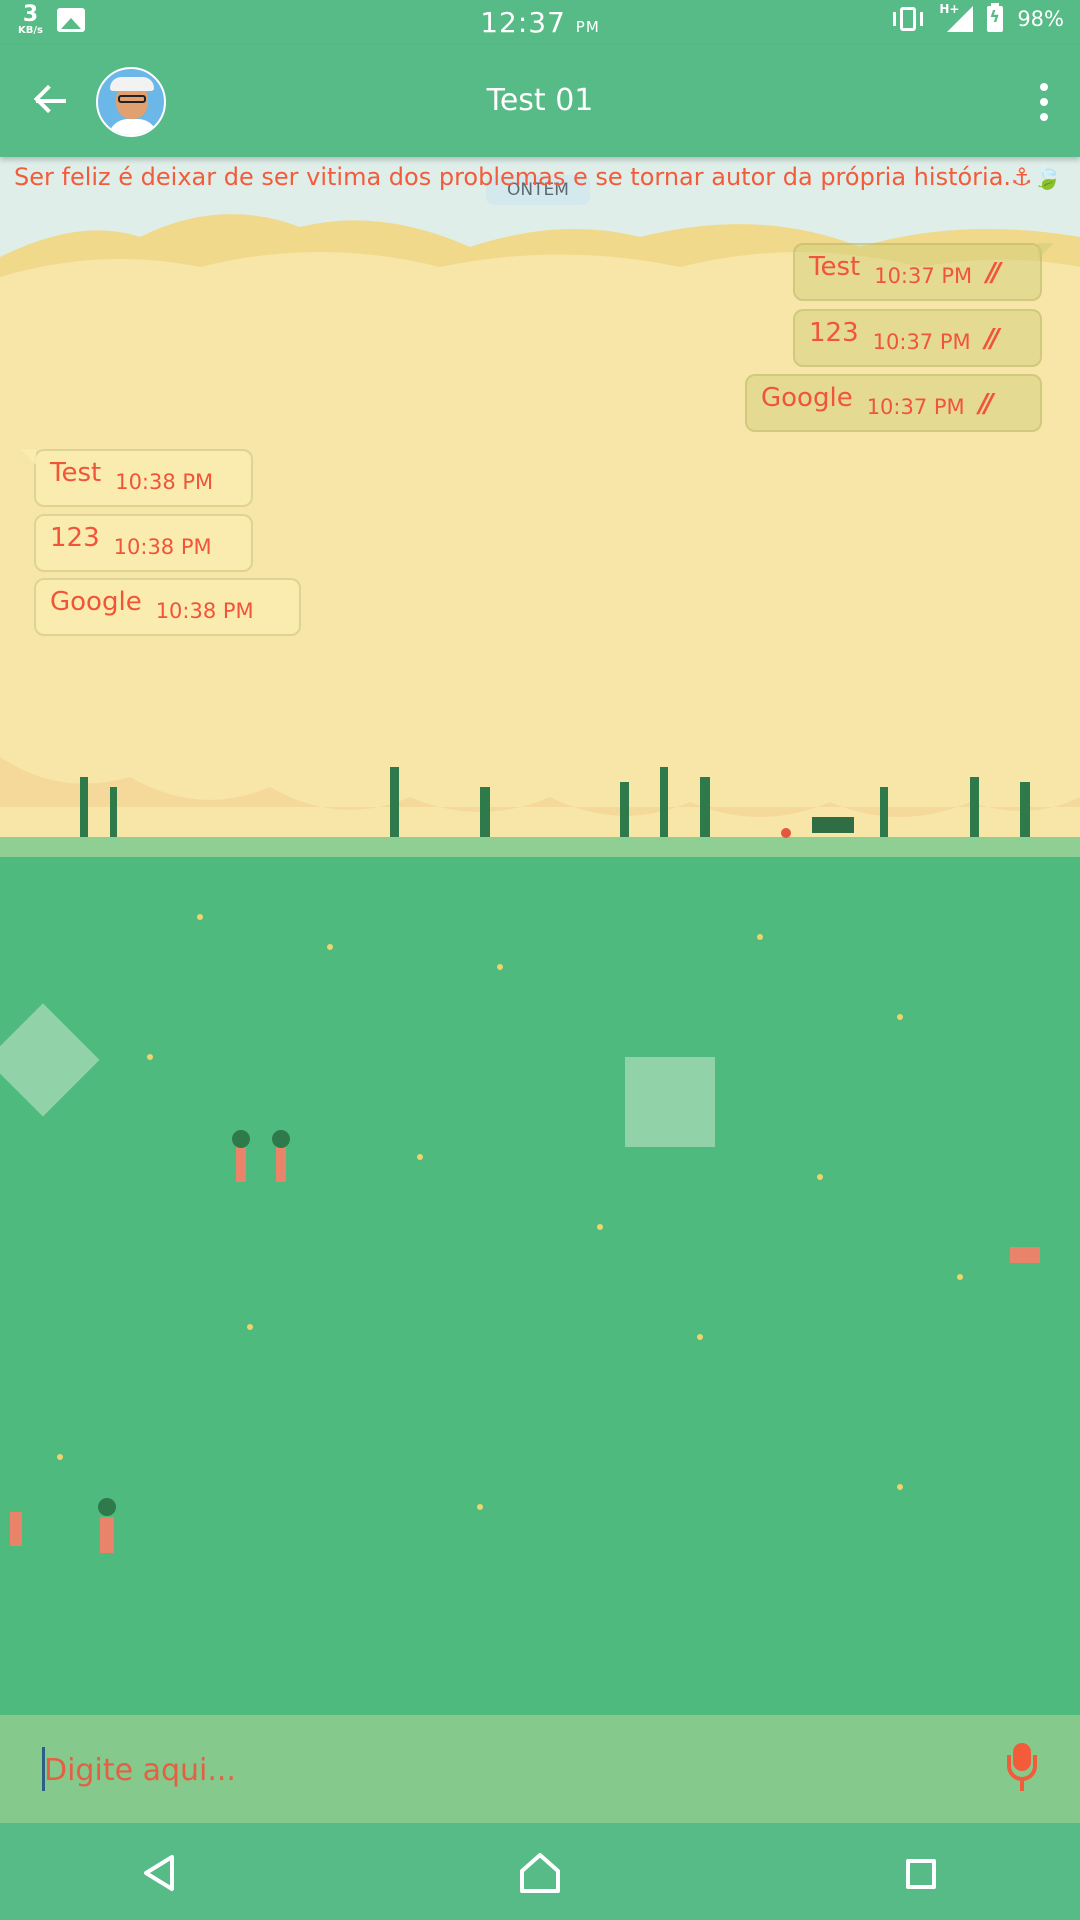 This screenshot has width=1080, height=1920. Describe the element at coordinates (1040, 19) in the screenshot. I see `battery-level: 98%` at that location.